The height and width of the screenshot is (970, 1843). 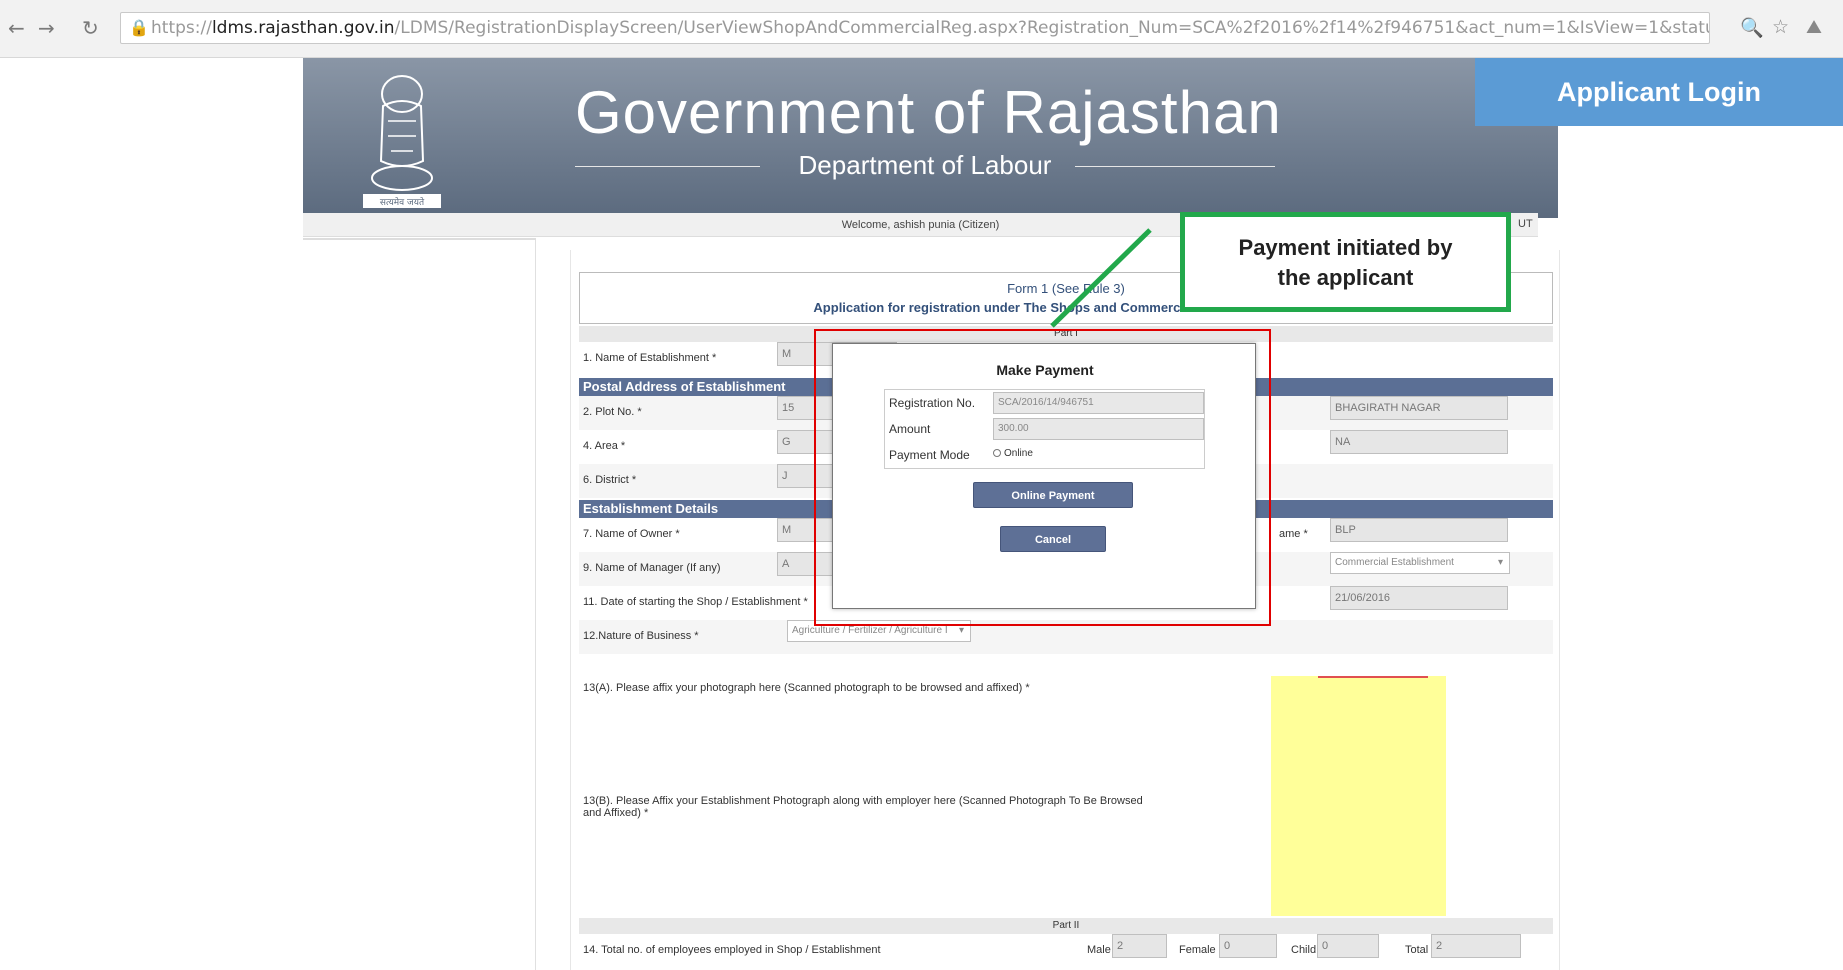 What do you see at coordinates (303, 28) in the screenshot?
I see `url-host: ldms.rajasthan.gov.in` at bounding box center [303, 28].